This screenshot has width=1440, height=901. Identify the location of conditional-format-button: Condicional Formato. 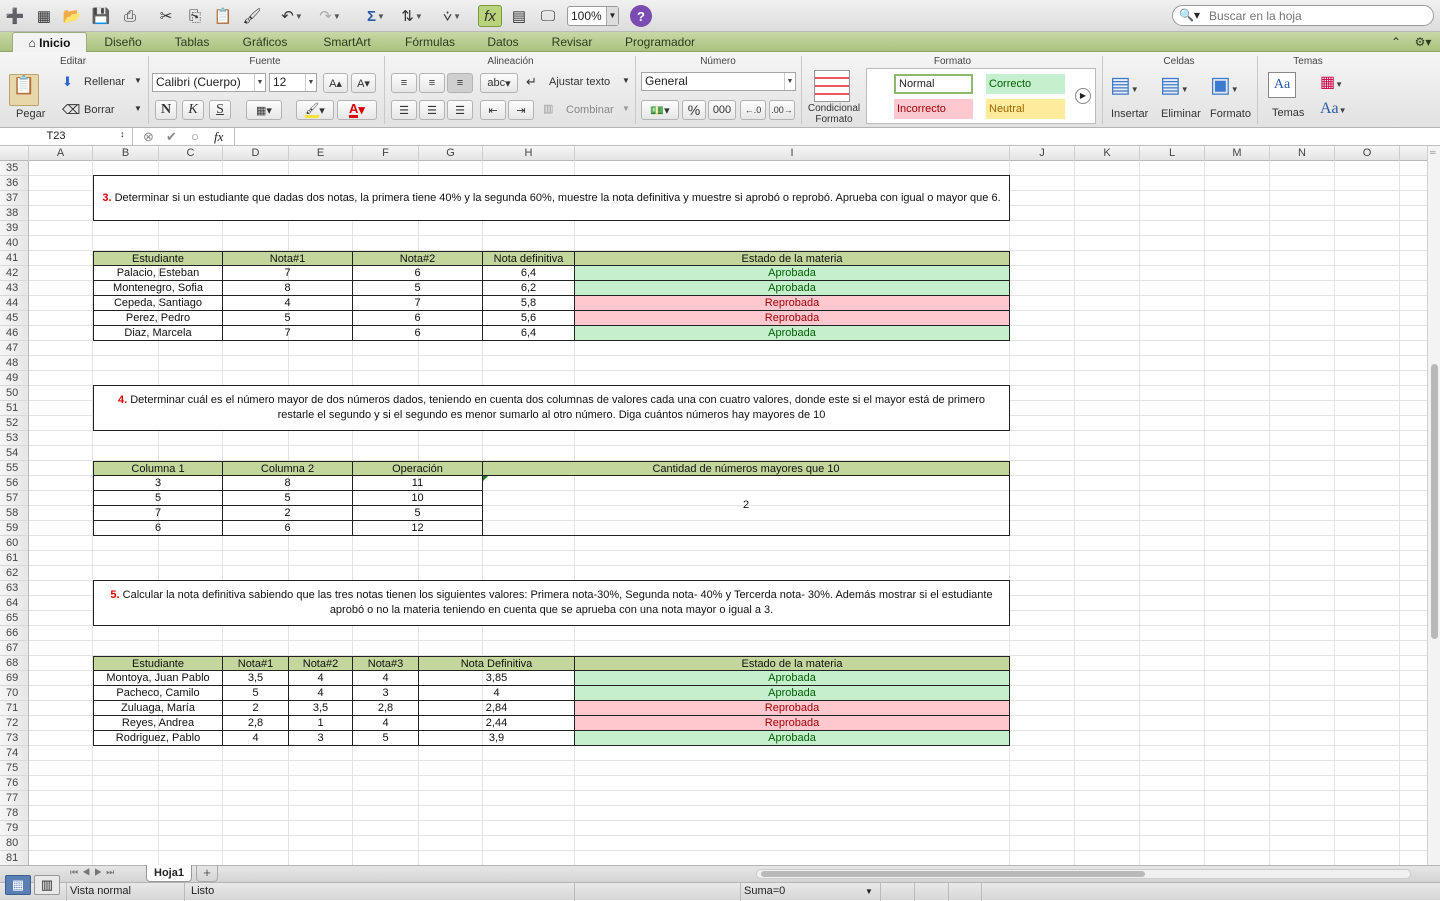
(834, 114).